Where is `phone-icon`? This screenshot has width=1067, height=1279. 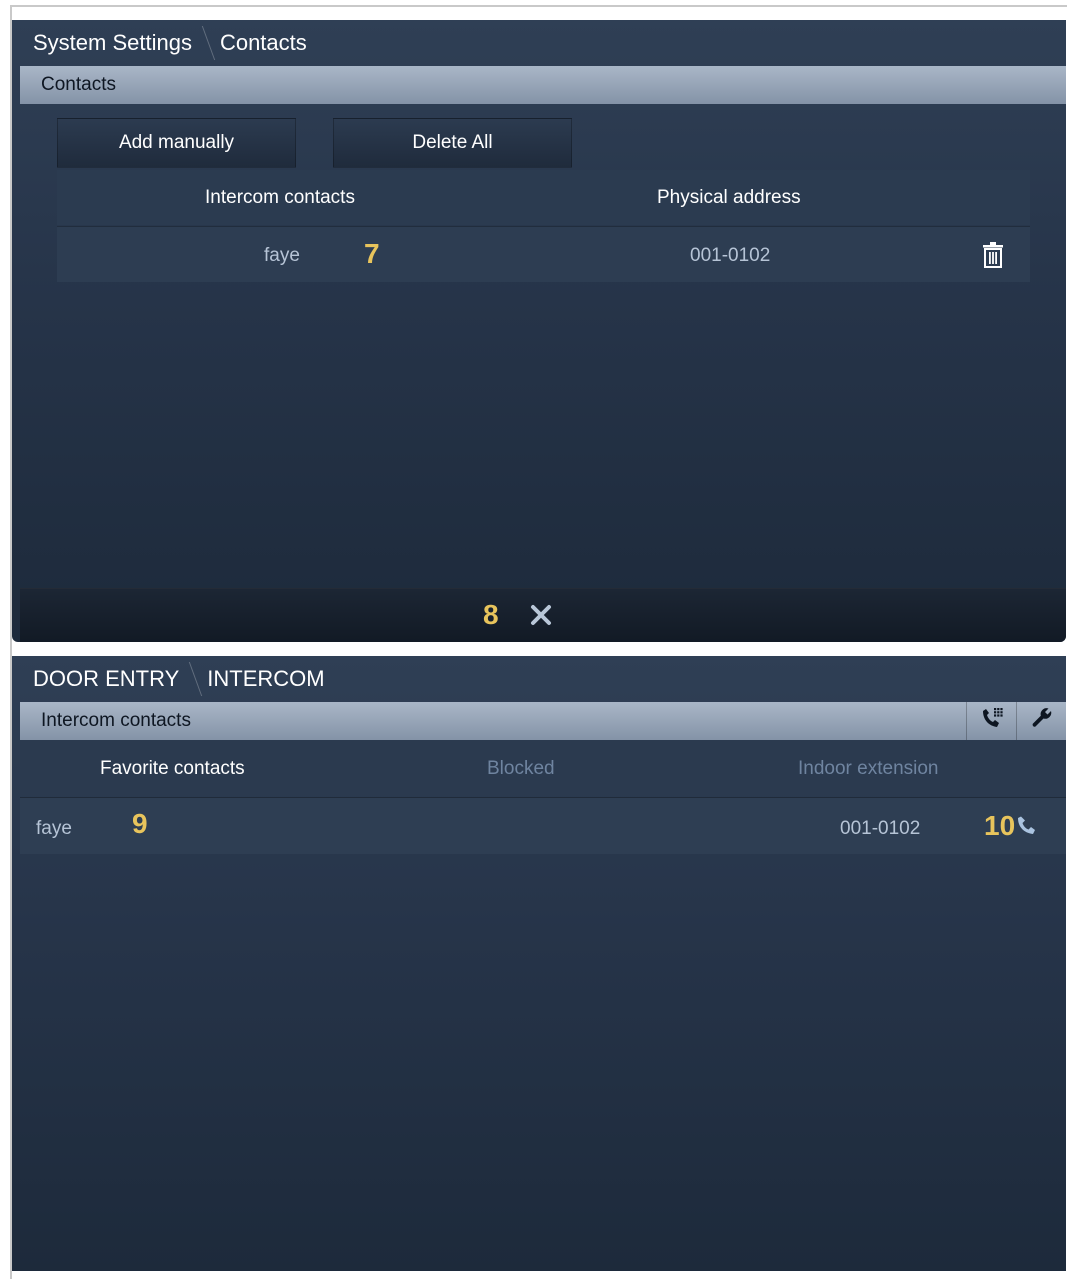 phone-icon is located at coordinates (1026, 829).